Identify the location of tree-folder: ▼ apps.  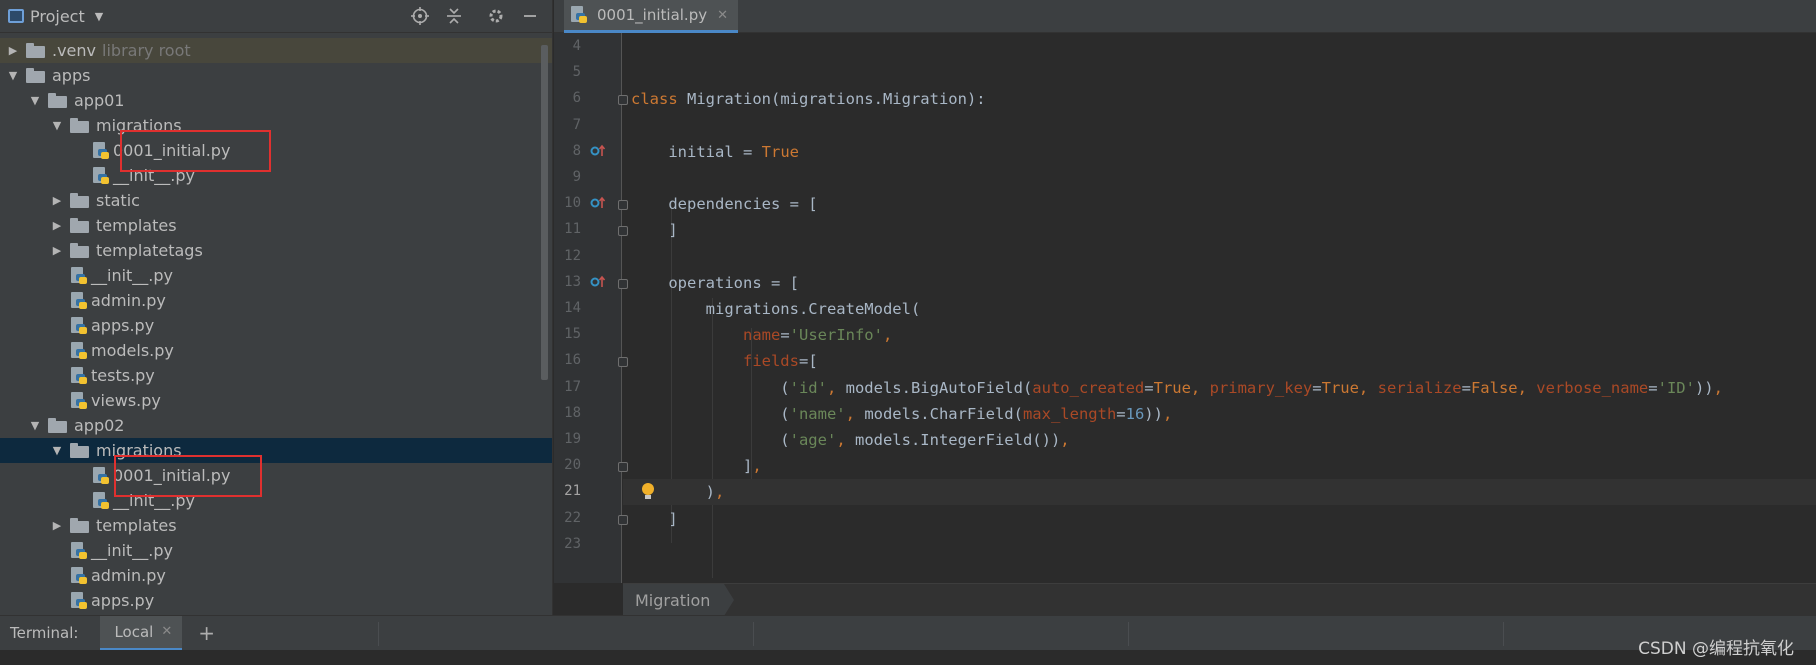
(276, 75).